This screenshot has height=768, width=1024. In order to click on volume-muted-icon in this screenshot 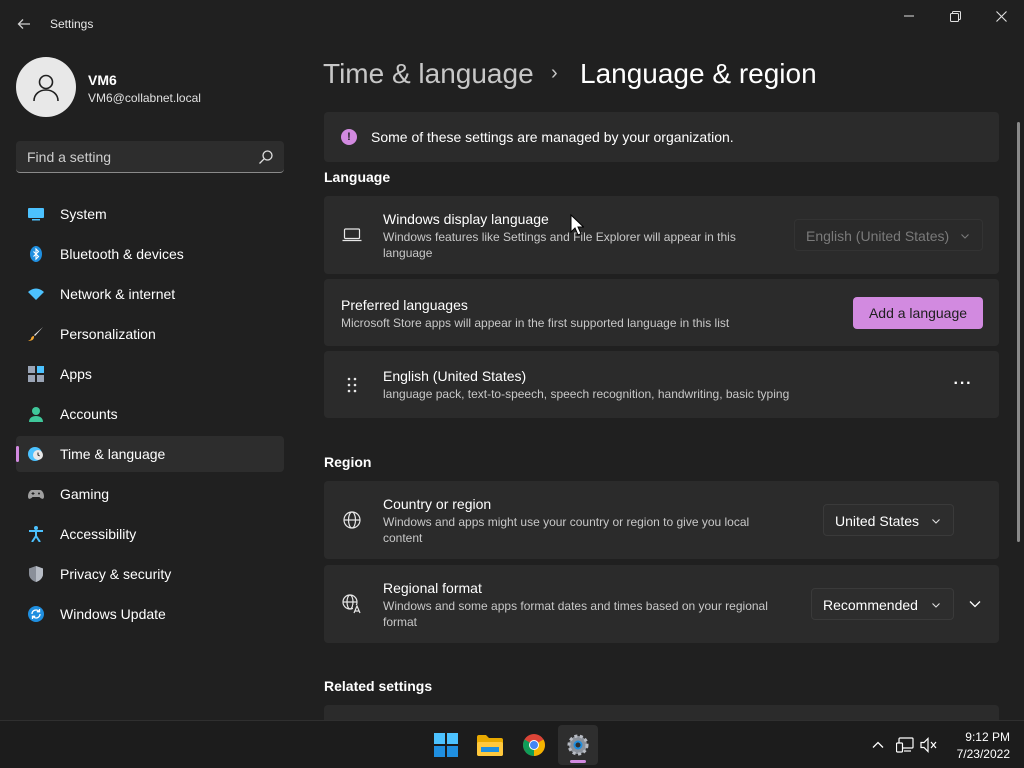, I will do `click(928, 745)`.